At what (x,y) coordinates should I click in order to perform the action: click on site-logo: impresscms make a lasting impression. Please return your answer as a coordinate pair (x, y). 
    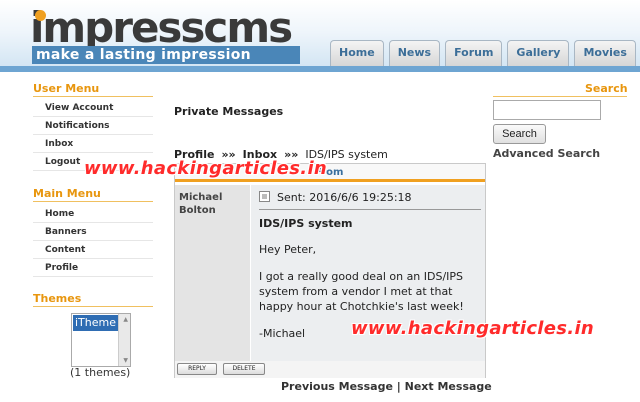
    Looking at the image, I should click on (165, 33).